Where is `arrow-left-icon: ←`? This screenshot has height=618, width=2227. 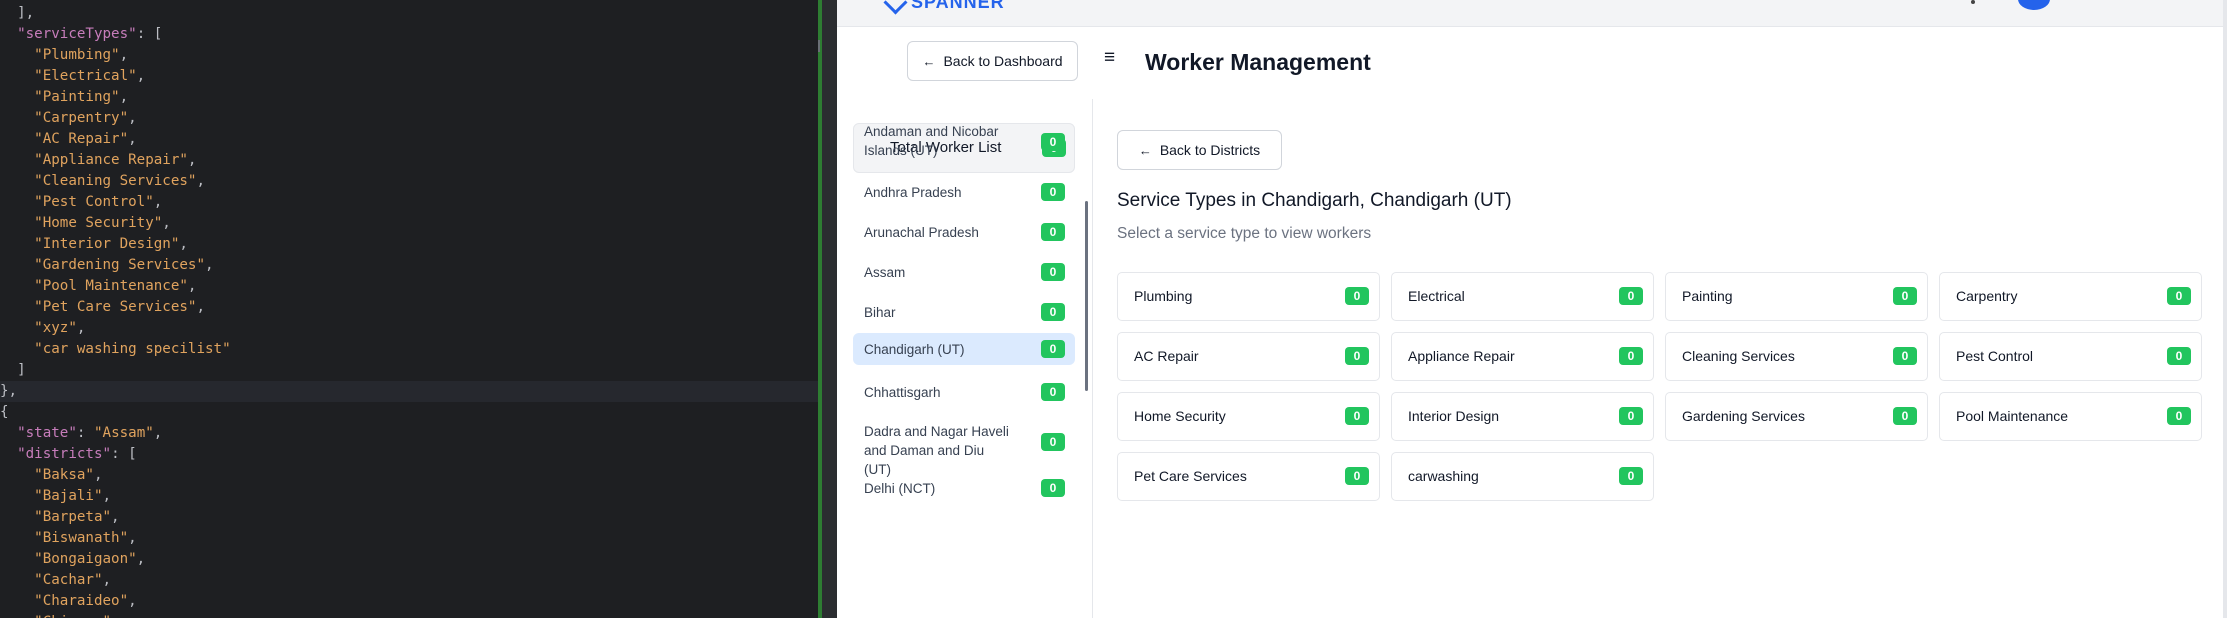 arrow-left-icon: ← is located at coordinates (929, 61).